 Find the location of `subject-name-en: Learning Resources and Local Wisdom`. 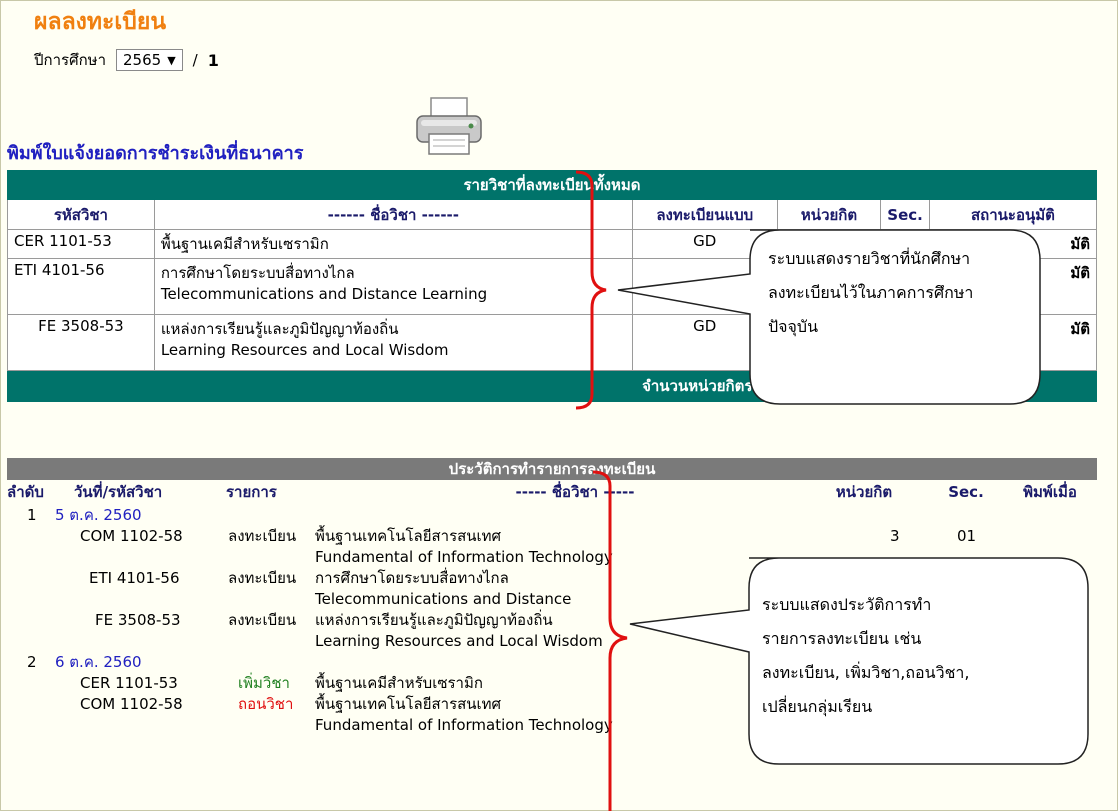

subject-name-en: Learning Resources and Local Wisdom is located at coordinates (304, 350).